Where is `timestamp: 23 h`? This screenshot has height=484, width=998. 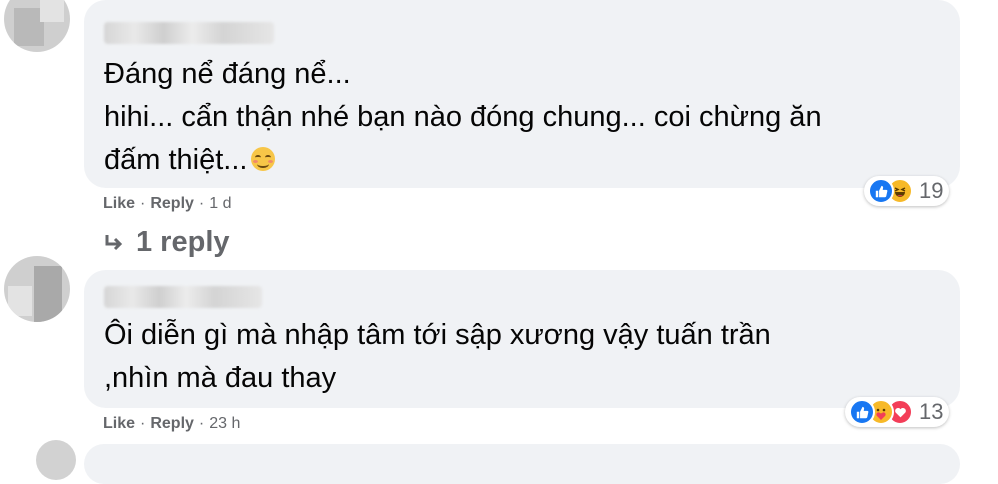
timestamp: 23 h is located at coordinates (224, 424).